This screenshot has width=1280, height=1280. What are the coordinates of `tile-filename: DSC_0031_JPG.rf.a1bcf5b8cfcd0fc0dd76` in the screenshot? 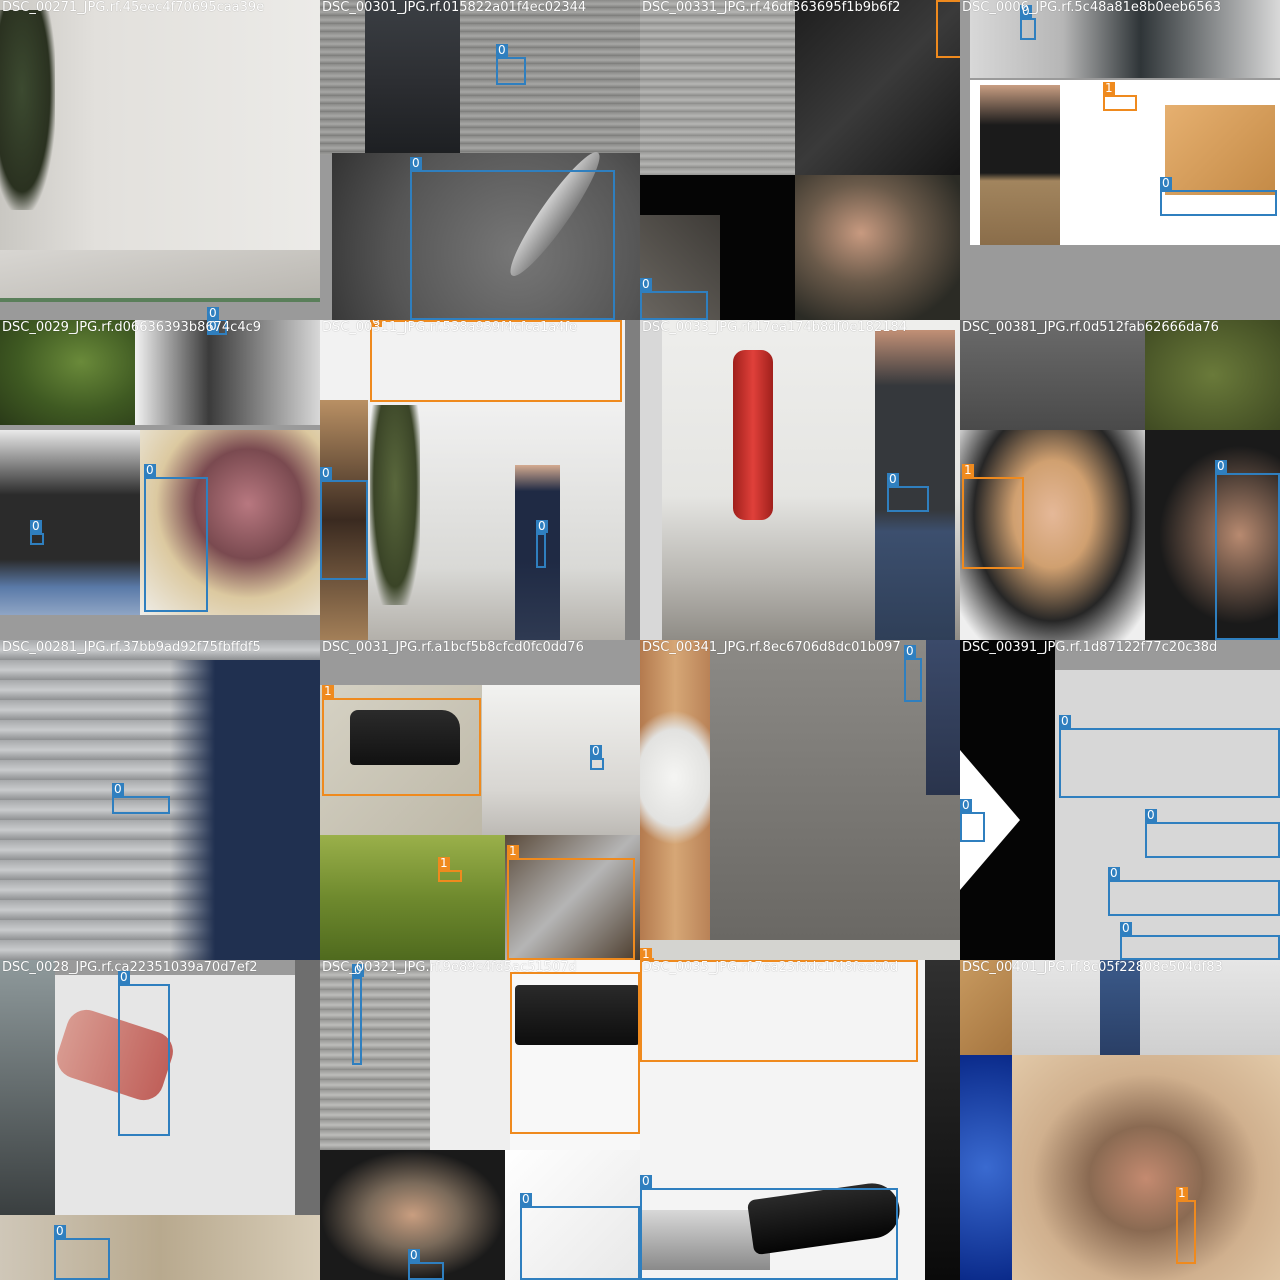 It's located at (453, 647).